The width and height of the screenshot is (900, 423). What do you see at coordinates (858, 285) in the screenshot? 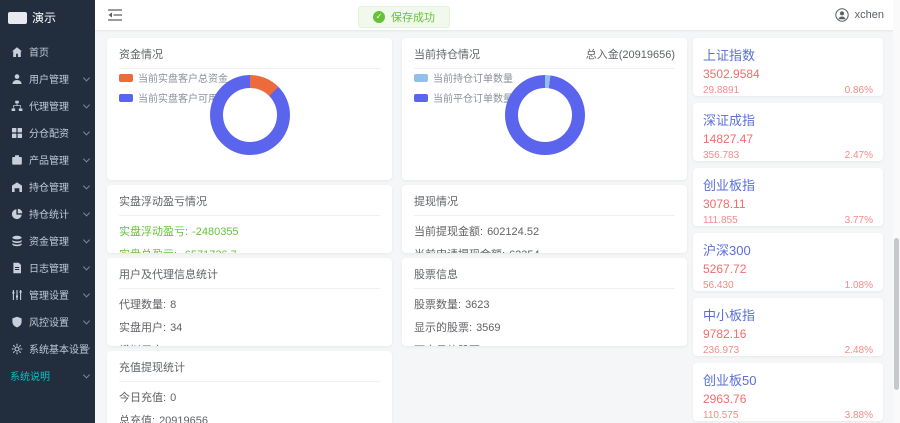
I see `index-pct: 1.08%` at bounding box center [858, 285].